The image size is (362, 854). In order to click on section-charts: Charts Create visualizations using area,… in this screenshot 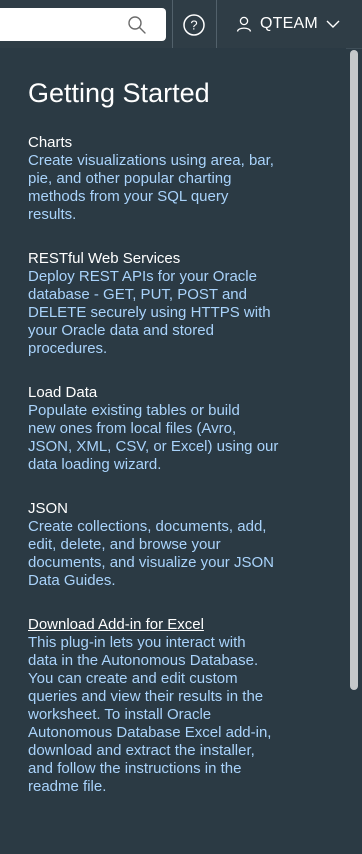, I will do `click(178, 179)`.